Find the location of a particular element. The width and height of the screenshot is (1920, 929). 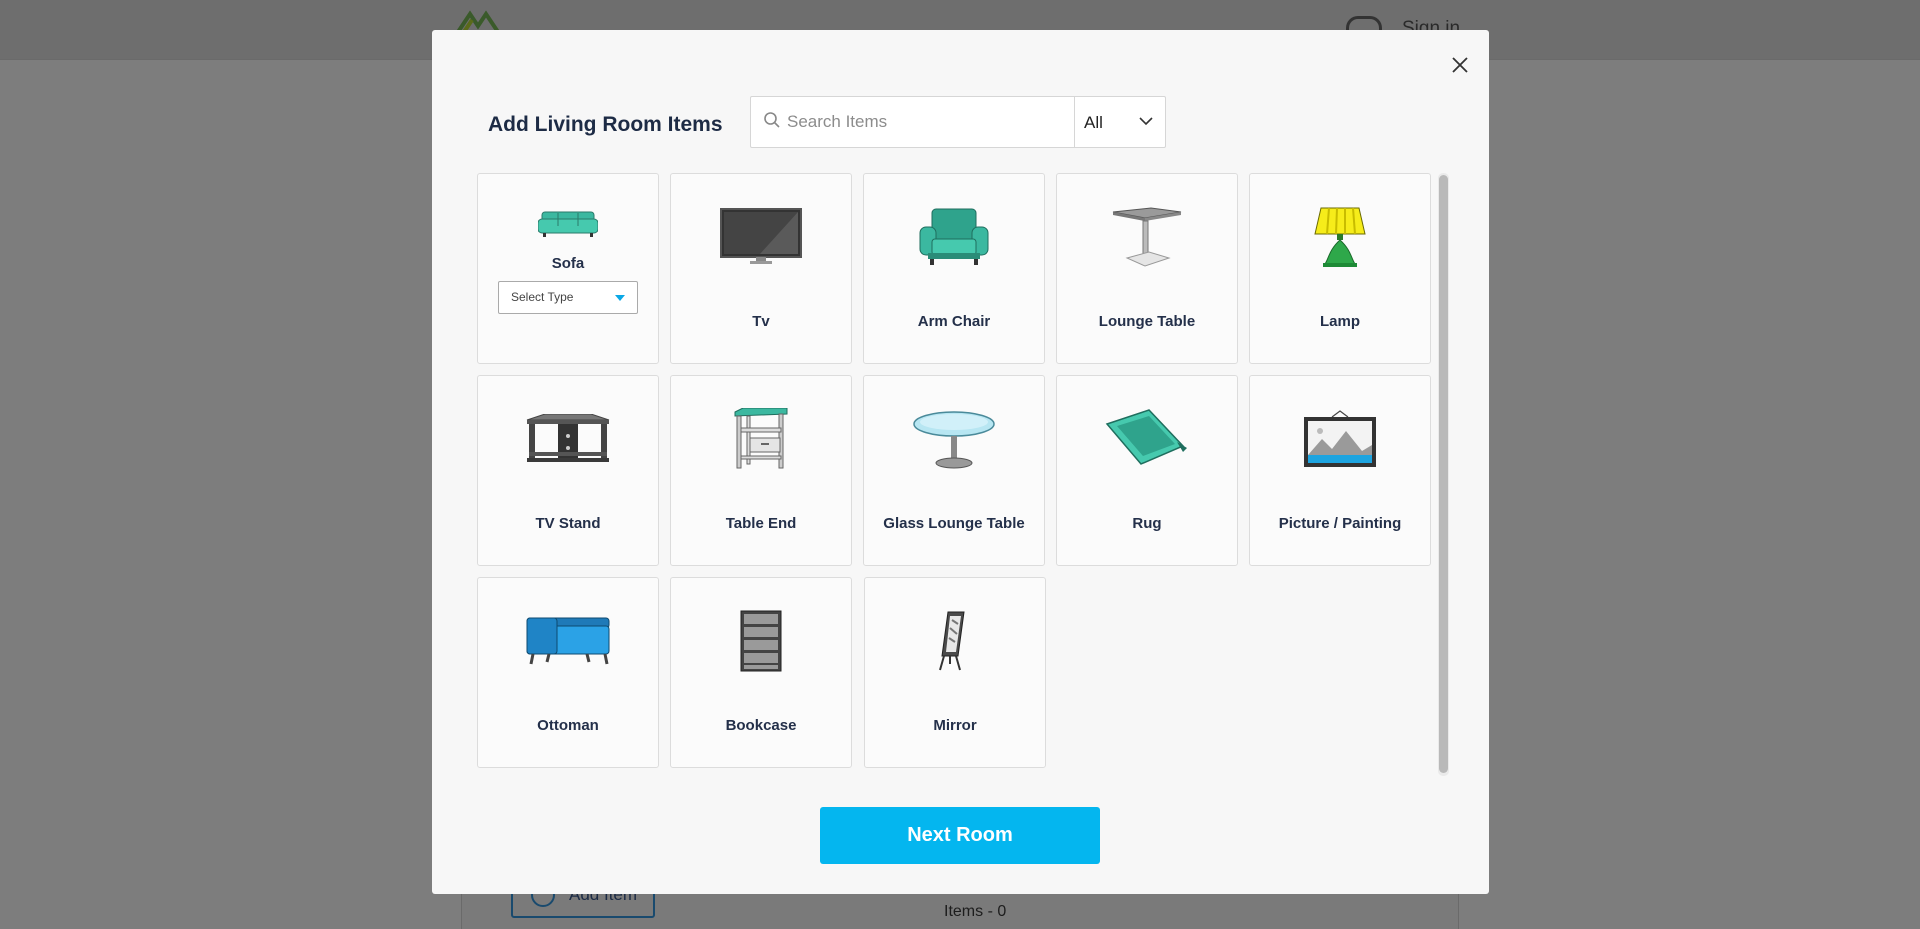

item-label: Sofa is located at coordinates (568, 263).